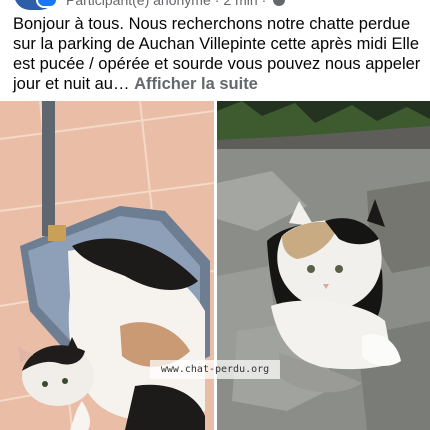 The width and height of the screenshot is (430, 430). Describe the element at coordinates (196, 84) in the screenshot. I see `see-more-link: Afficher la suite` at that location.